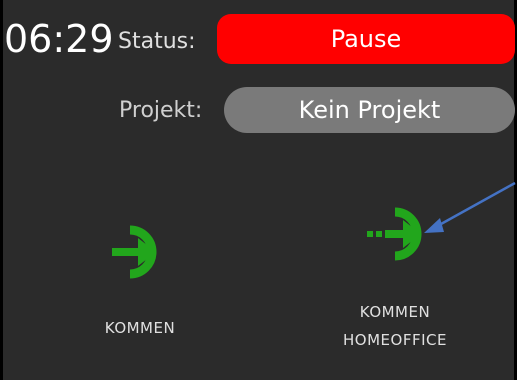  What do you see at coordinates (161, 110) in the screenshot?
I see `project-label: Projekt:` at bounding box center [161, 110].